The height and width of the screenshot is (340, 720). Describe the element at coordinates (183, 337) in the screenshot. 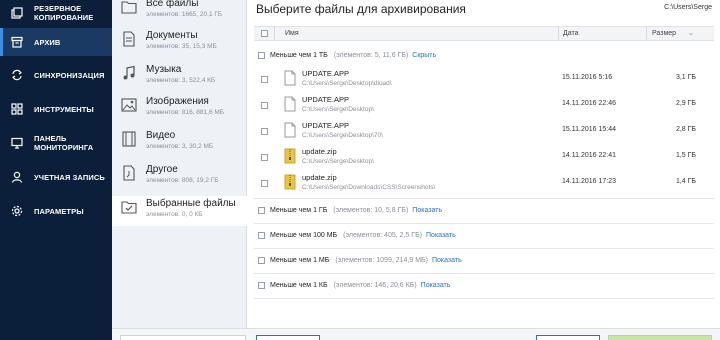

I see `bottom-left-button` at that location.